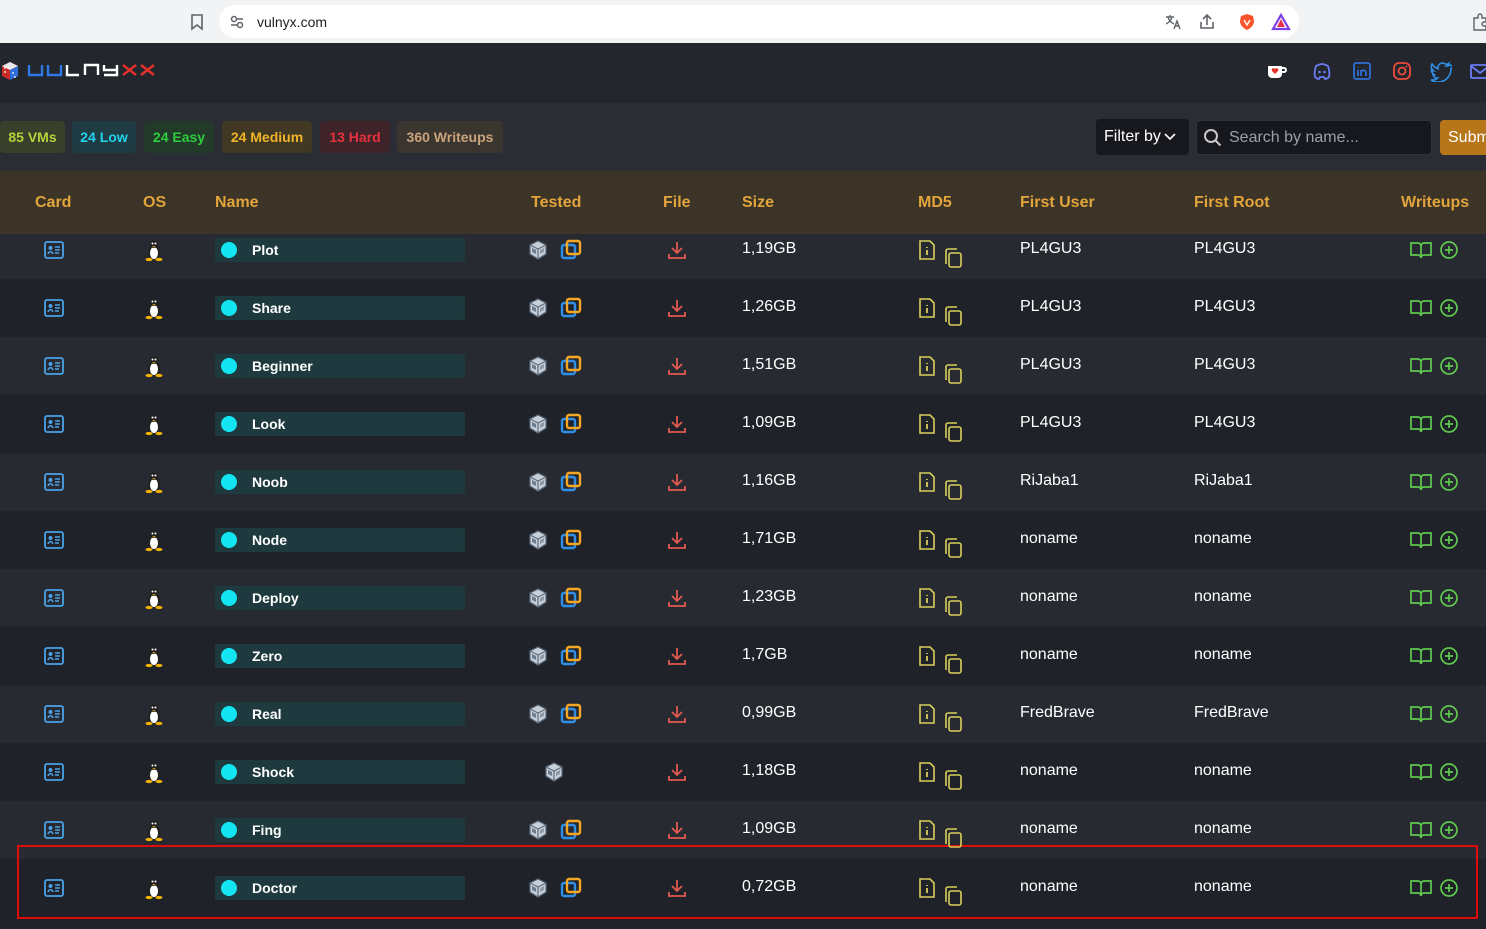 This screenshot has width=1486, height=929. What do you see at coordinates (1435, 203) in the screenshot?
I see `header-writeups: Writeups` at bounding box center [1435, 203].